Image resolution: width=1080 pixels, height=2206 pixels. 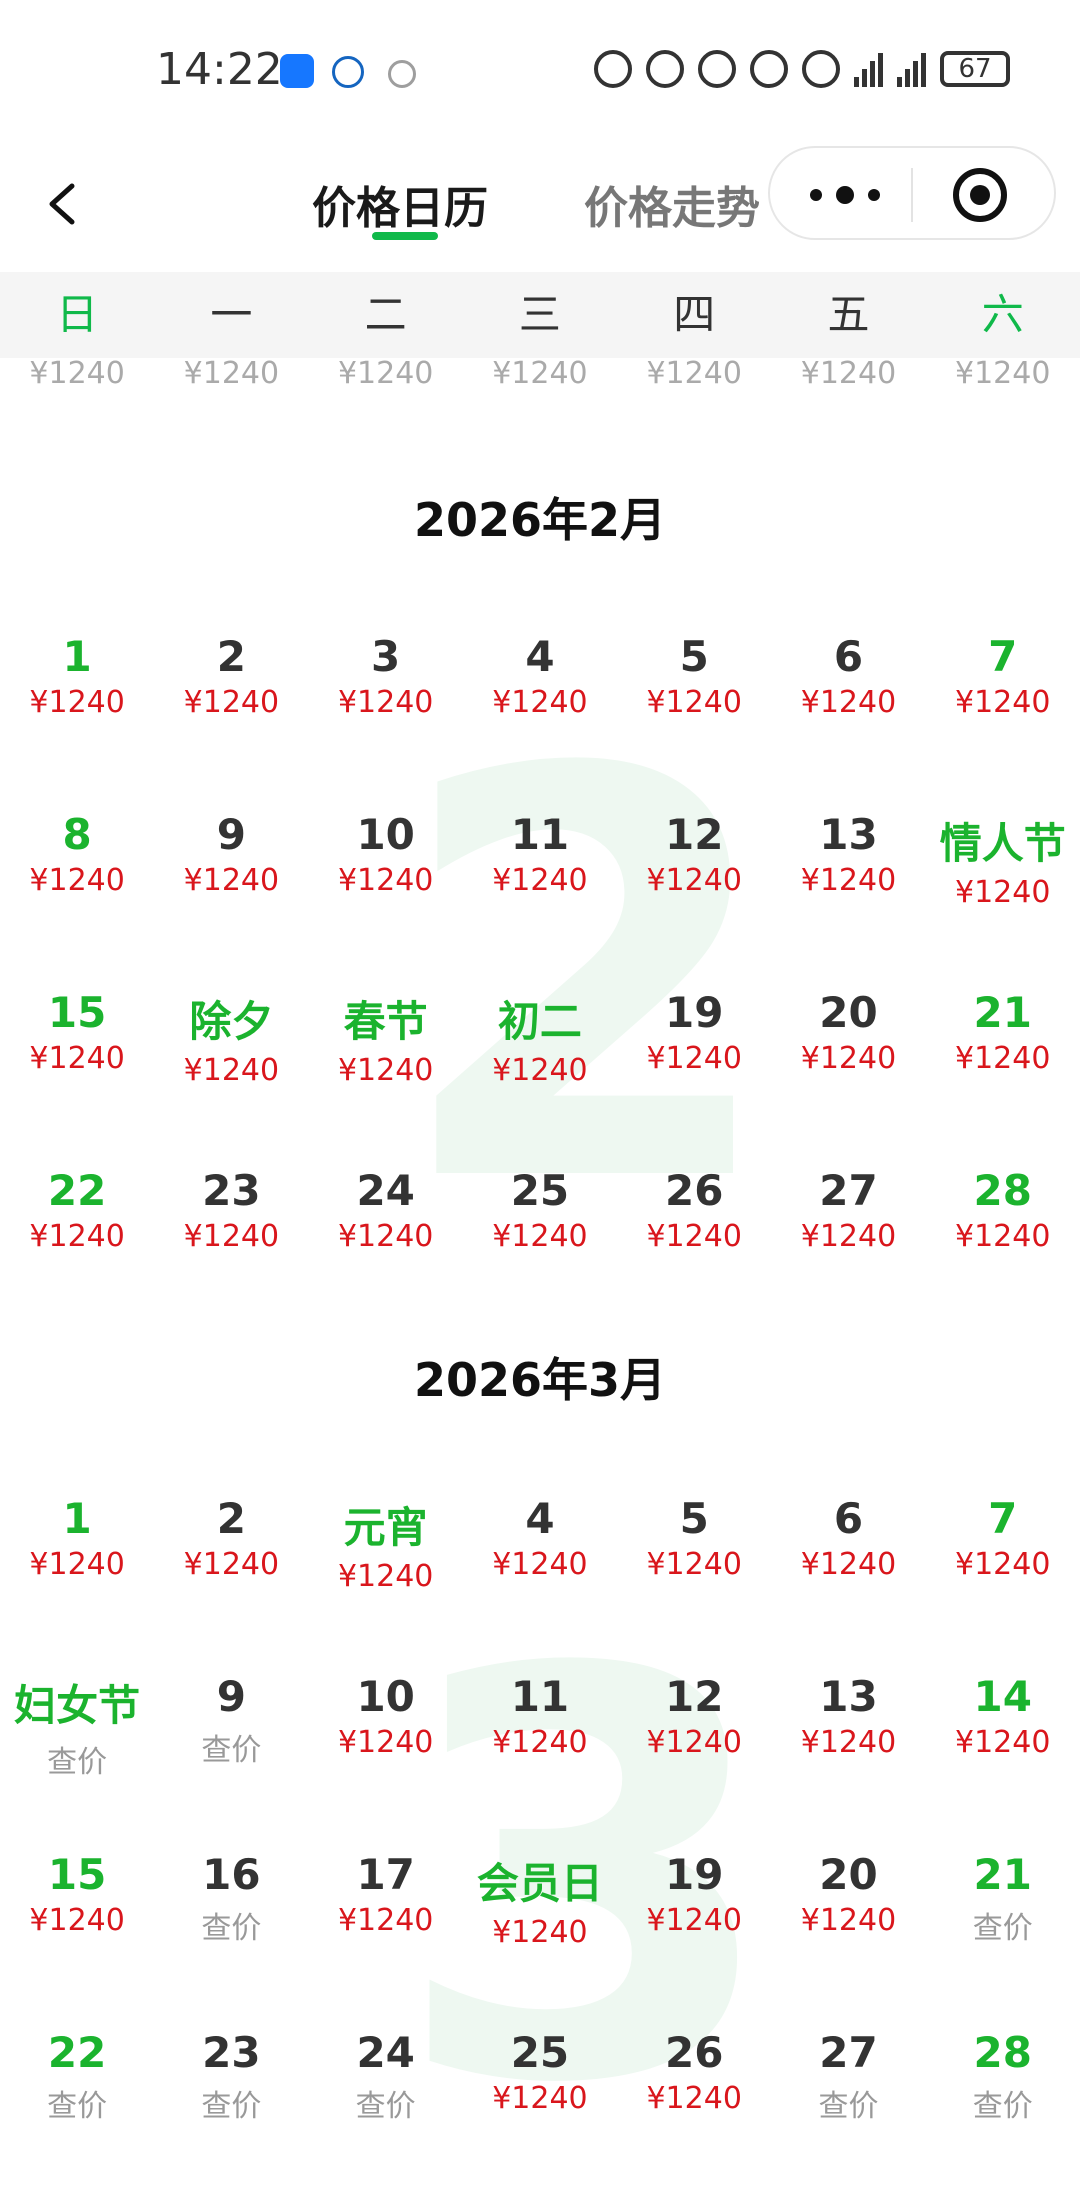 What do you see at coordinates (1002, 1012) in the screenshot?
I see `day-label: 21` at bounding box center [1002, 1012].